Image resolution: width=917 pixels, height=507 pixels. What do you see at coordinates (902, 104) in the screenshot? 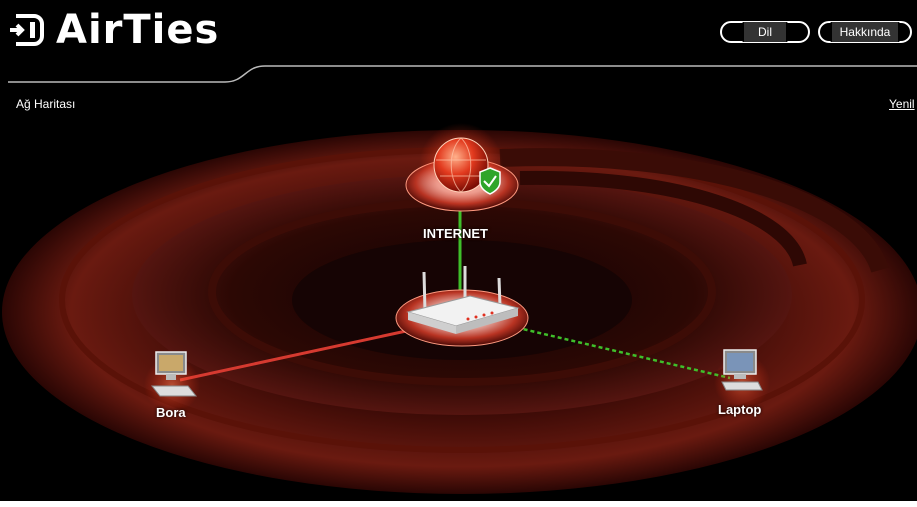
I see `refresh-link: Yenil` at bounding box center [902, 104].